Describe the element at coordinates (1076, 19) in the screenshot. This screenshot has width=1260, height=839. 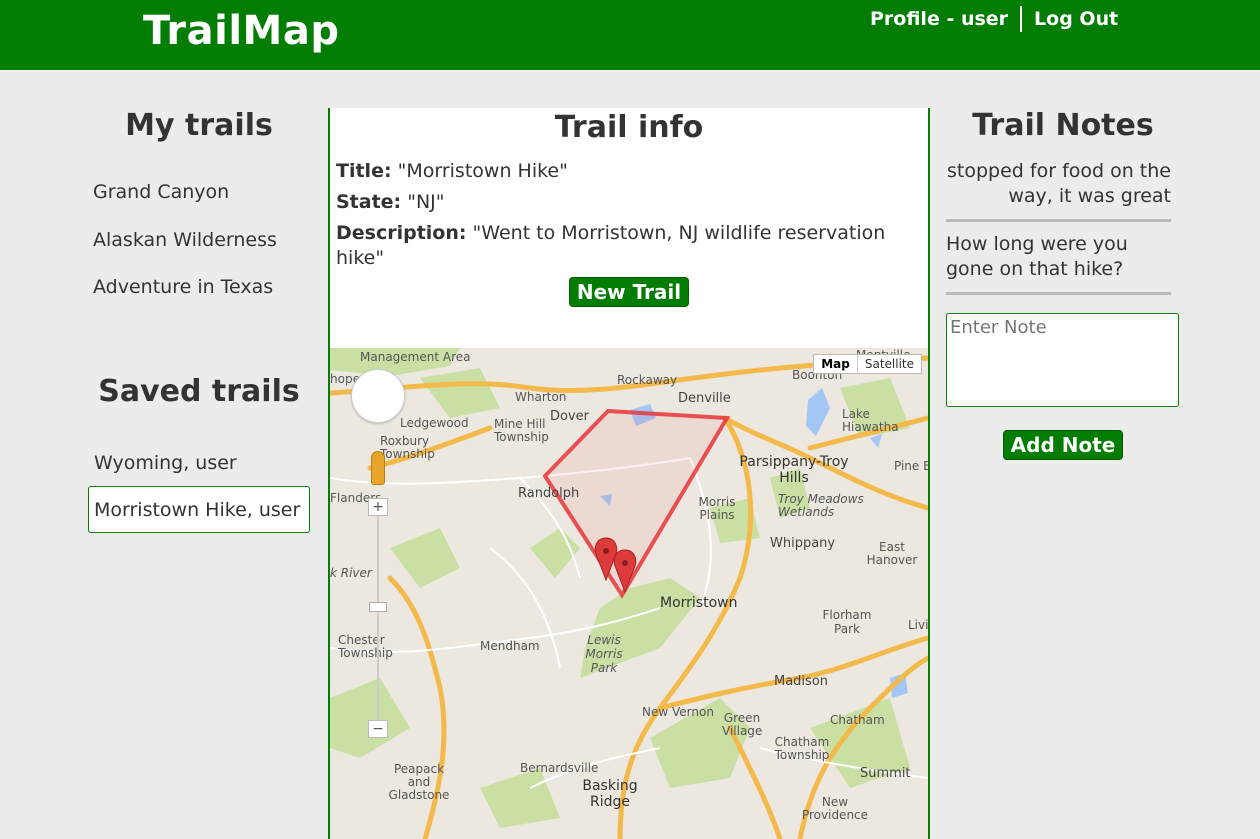
I see `logout-link: Log Out` at that location.